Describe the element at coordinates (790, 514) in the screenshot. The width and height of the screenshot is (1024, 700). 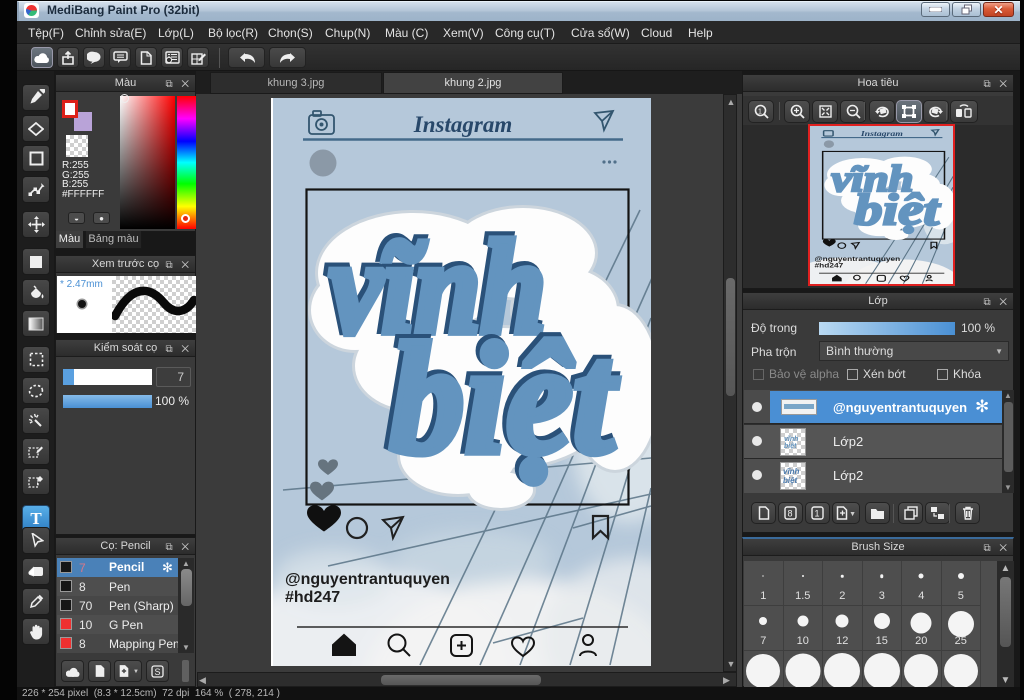
I see `svg-text: 8` at that location.